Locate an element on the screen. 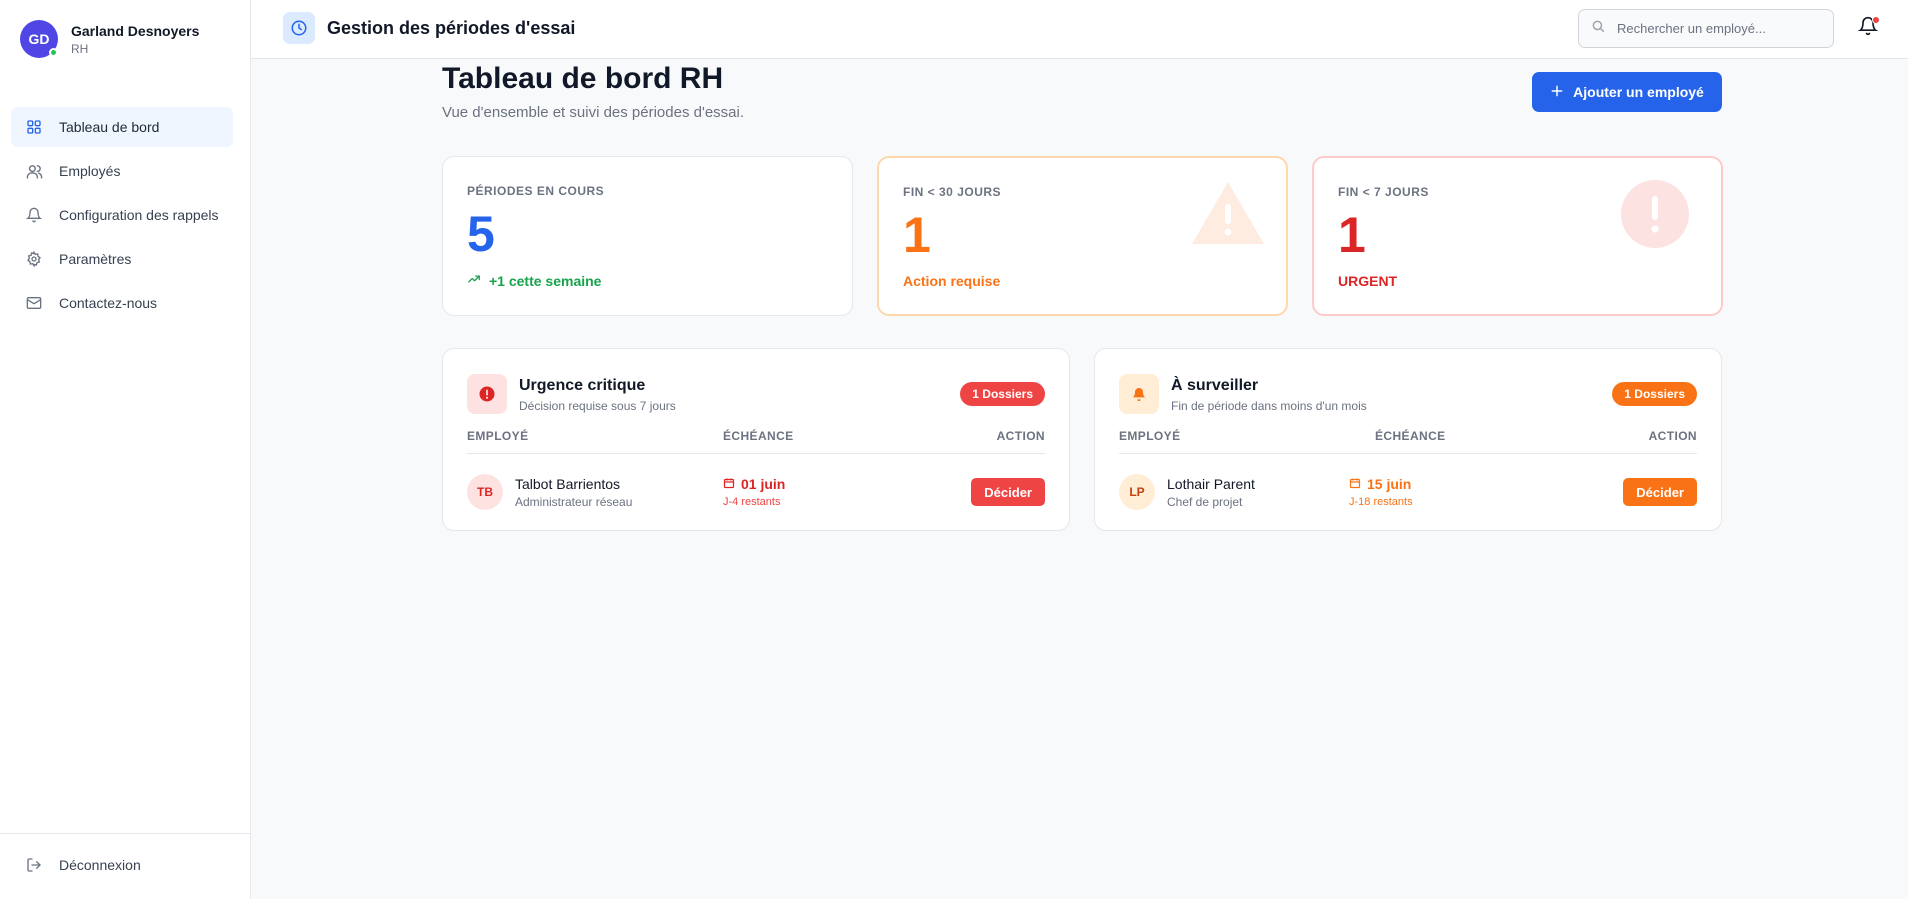 This screenshot has height=899, width=1908. employee-name: Talbot Barrientos is located at coordinates (567, 484).